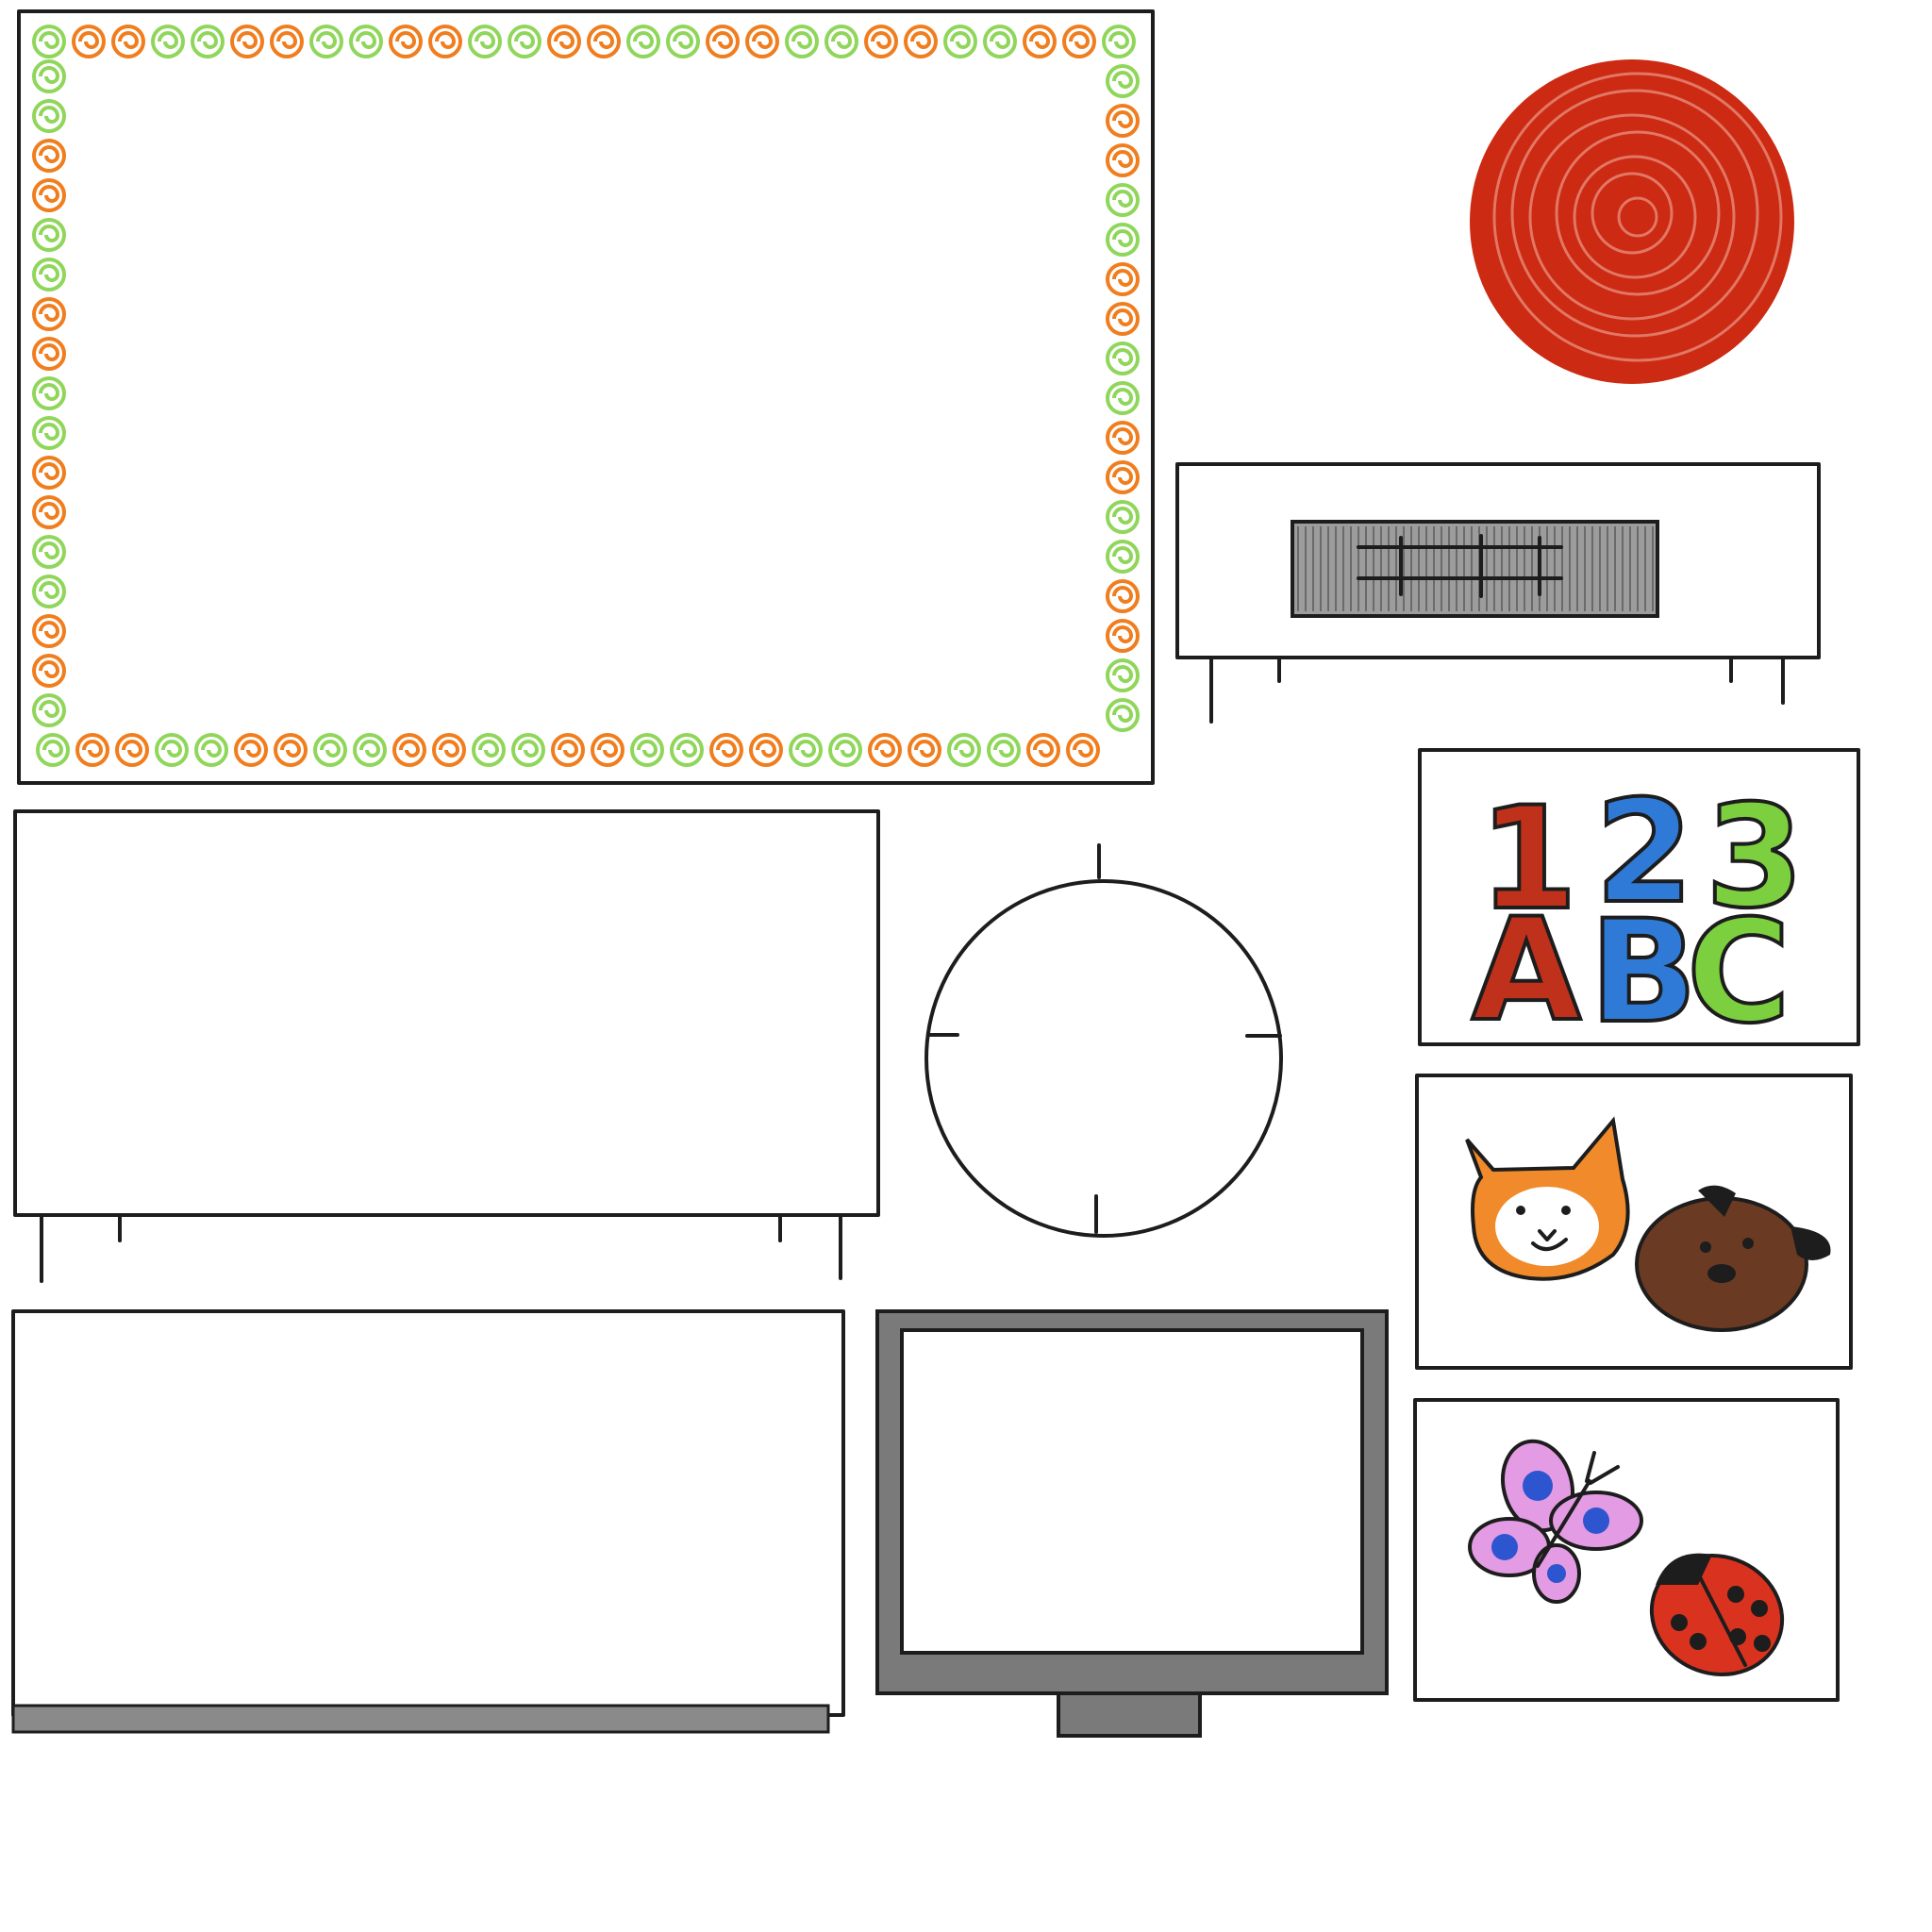 The height and width of the screenshot is (1932, 1932). I want to click on large-table, so click(447, 1046).